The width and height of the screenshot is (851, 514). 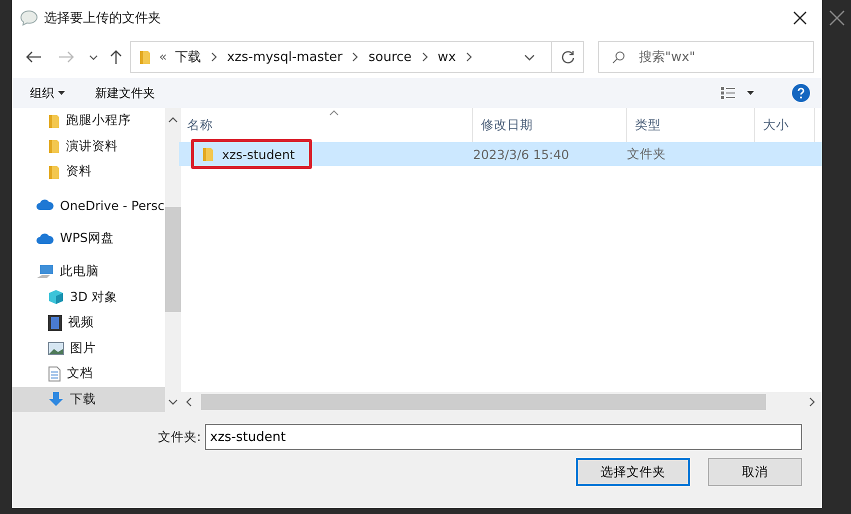 I want to click on file-row: xzs-student 2023/3/6 15:40 文件夹, so click(x=500, y=154).